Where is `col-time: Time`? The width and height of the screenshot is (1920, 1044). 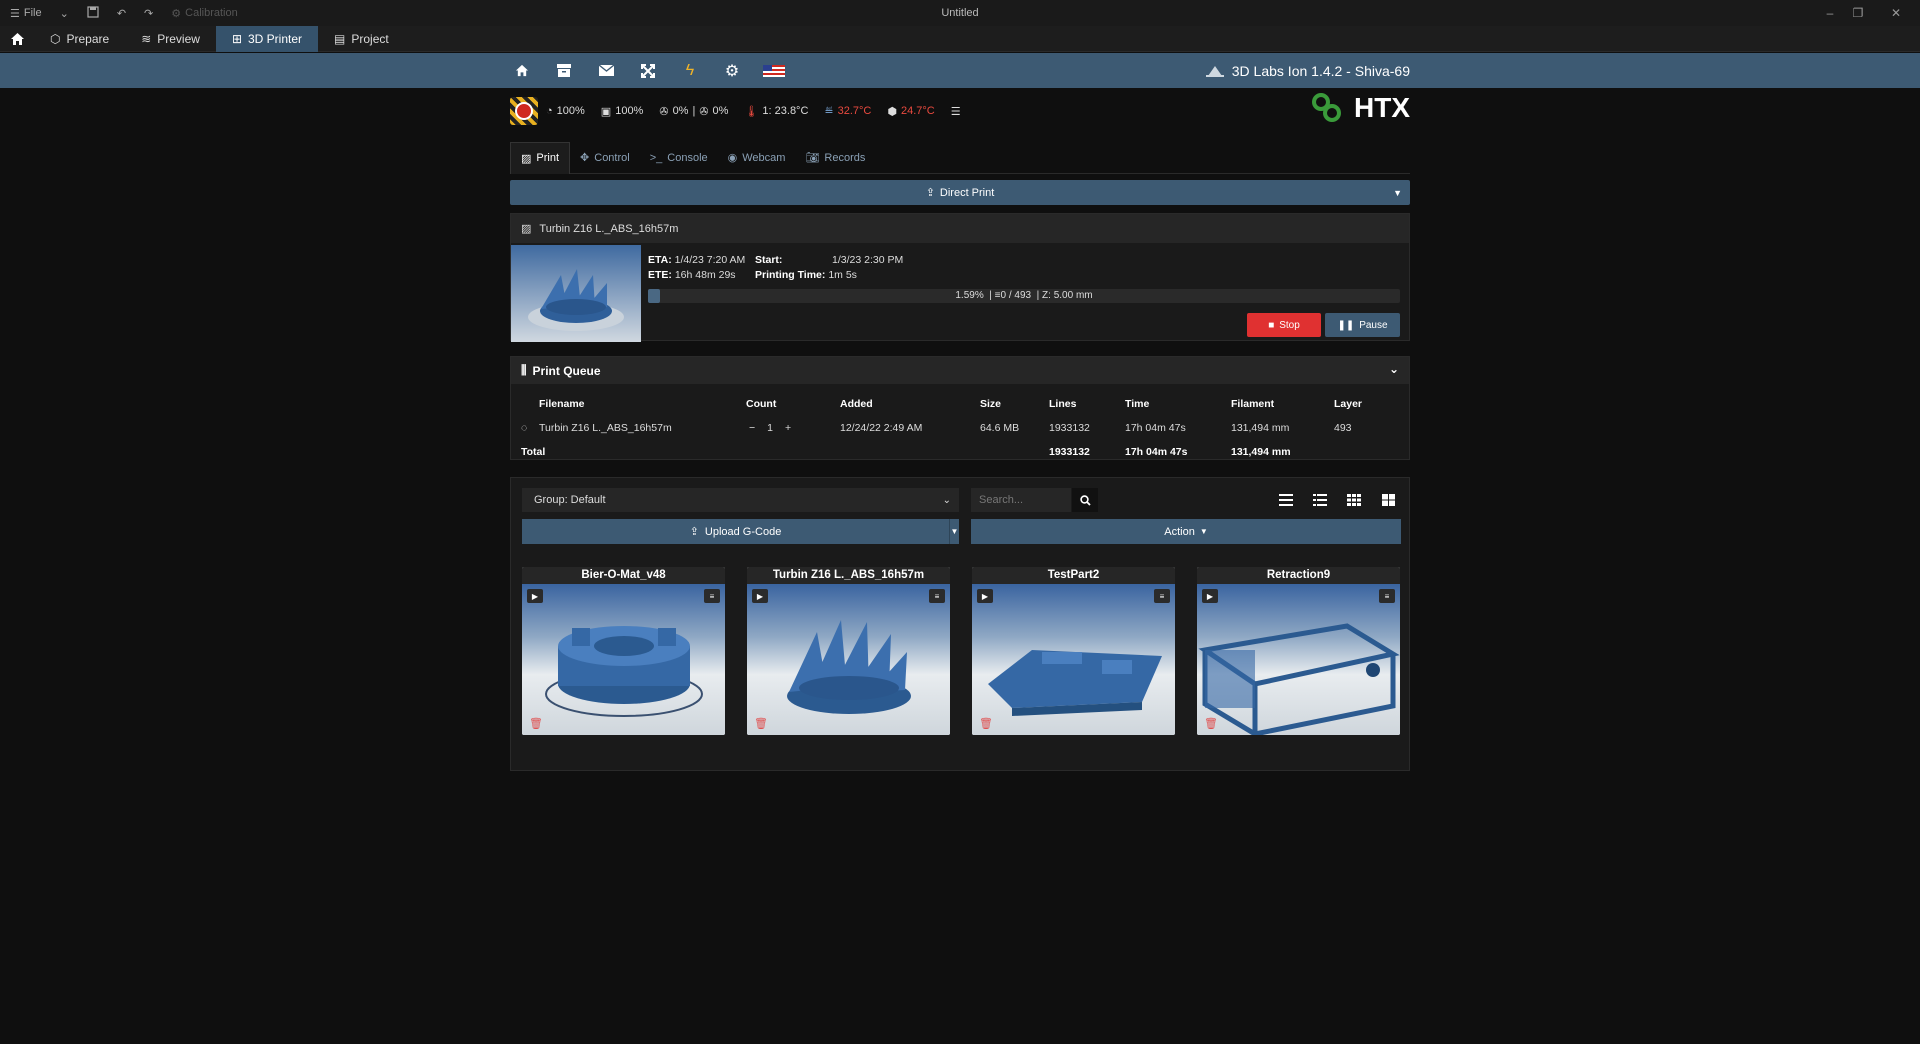
col-time: Time is located at coordinates (1137, 404).